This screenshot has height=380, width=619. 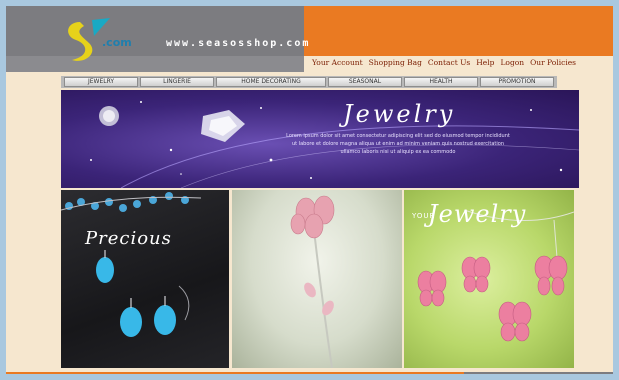 I want to click on nav-your-account: Your Account, so click(x=337, y=65).